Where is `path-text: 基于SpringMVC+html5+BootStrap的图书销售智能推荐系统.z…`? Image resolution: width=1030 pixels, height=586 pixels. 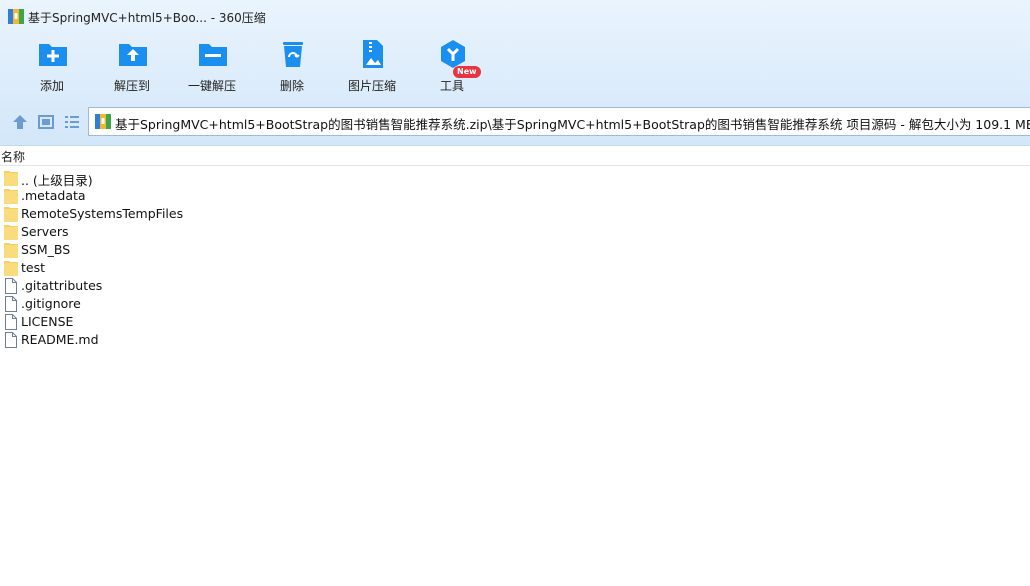
path-text: 基于SpringMVC+html5+BootStrap的图书销售智能推荐系统.z… is located at coordinates (572, 124).